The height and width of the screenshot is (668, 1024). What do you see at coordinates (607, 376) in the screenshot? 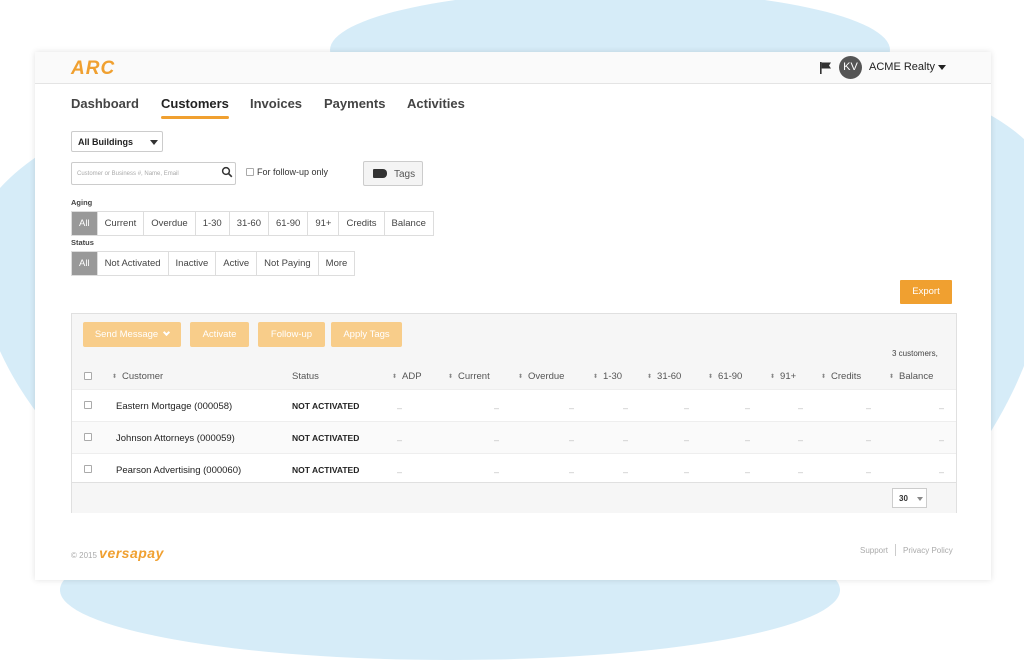
I see `column-1-30: ⬍ 1-30` at bounding box center [607, 376].